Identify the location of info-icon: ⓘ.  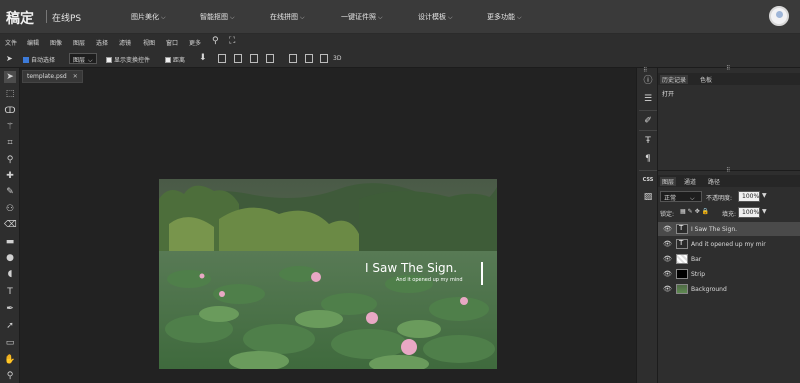
(648, 81).